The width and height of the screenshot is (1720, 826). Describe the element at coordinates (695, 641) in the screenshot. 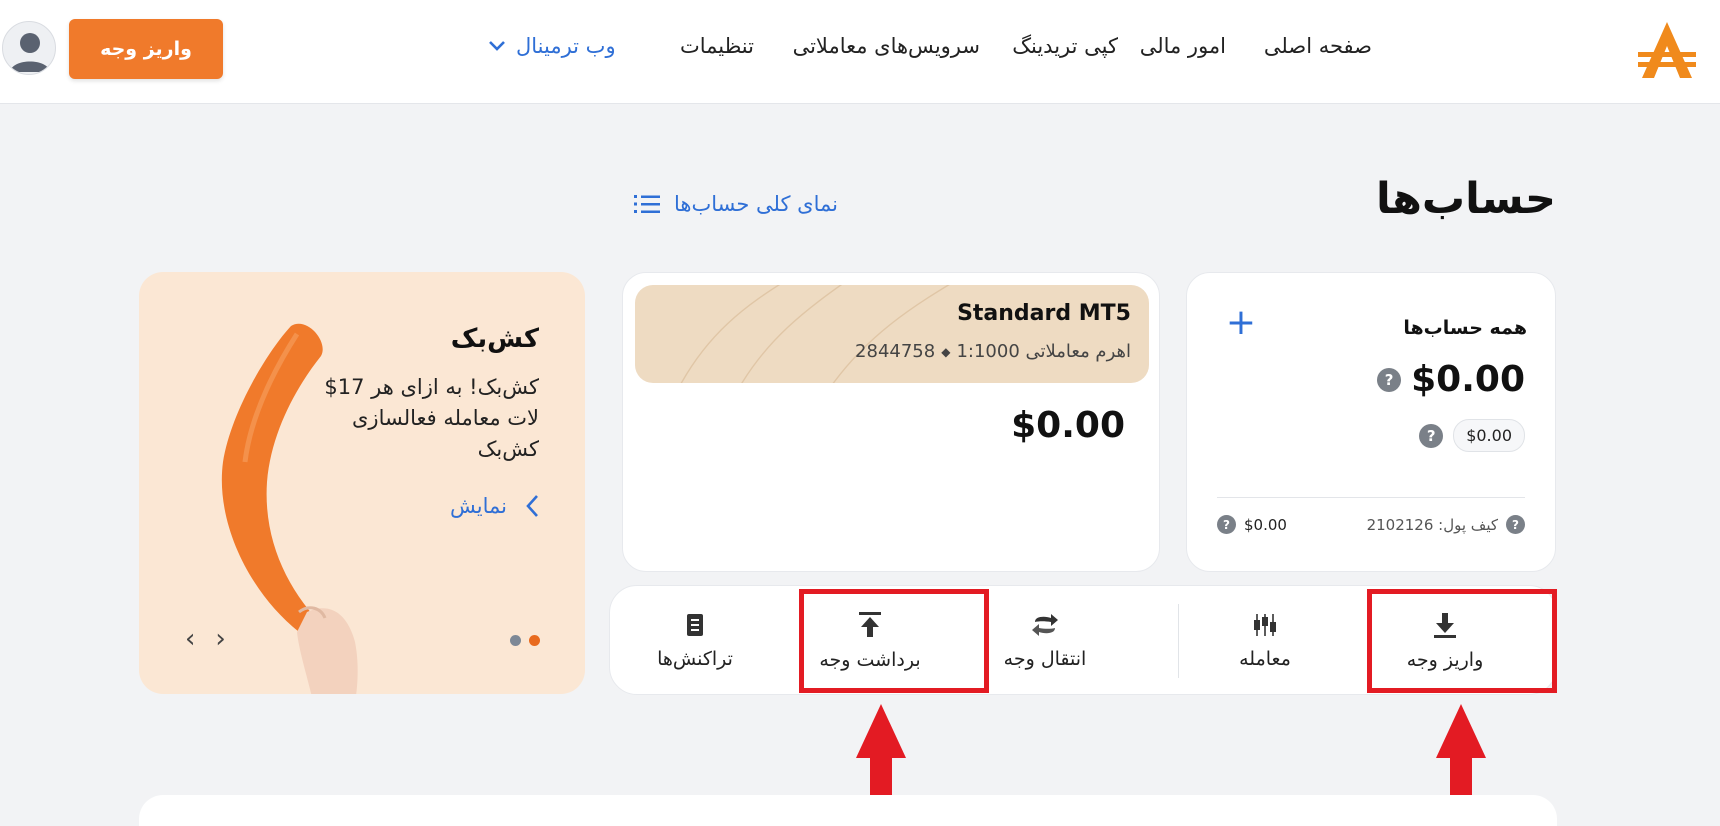

I see `transactions-action-button: تراکنش‌ها` at that location.